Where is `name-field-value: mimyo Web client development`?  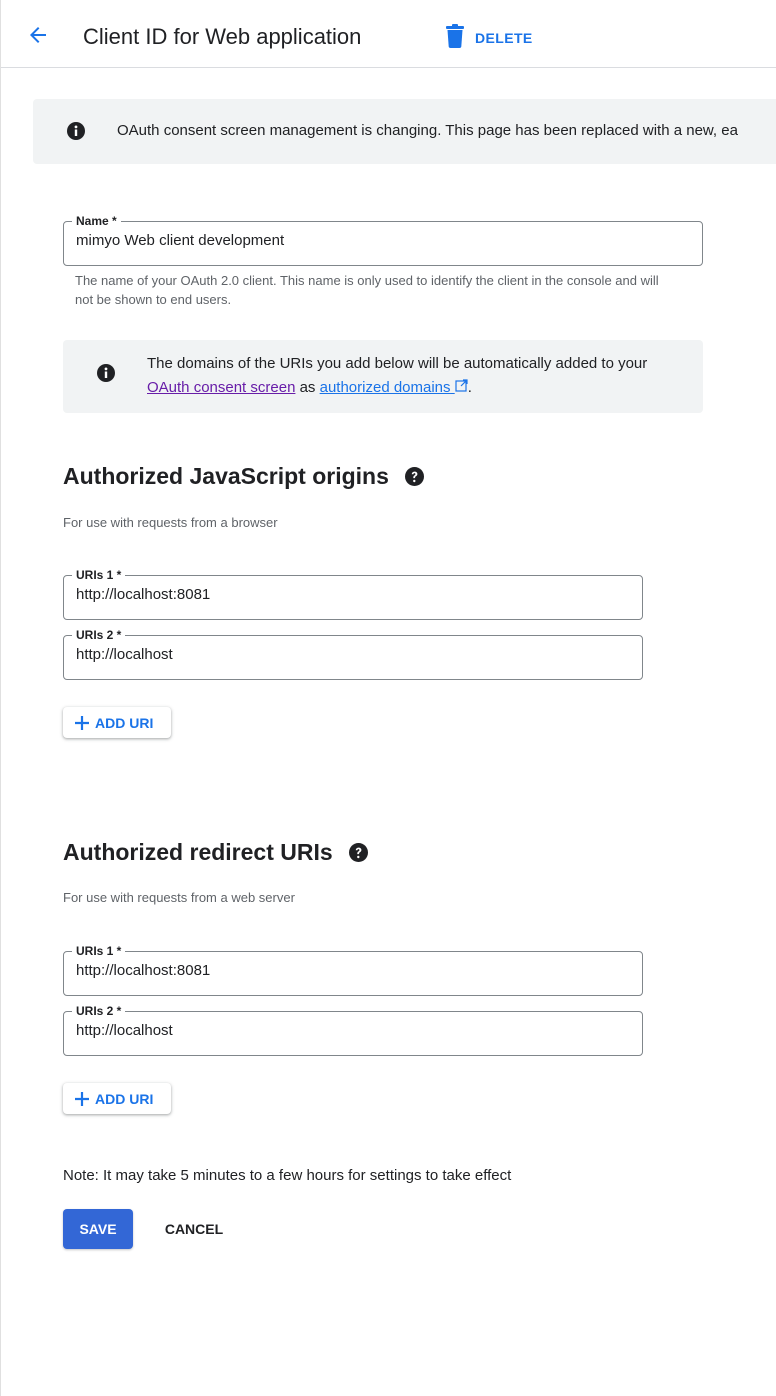
name-field-value: mimyo Web client development is located at coordinates (180, 240).